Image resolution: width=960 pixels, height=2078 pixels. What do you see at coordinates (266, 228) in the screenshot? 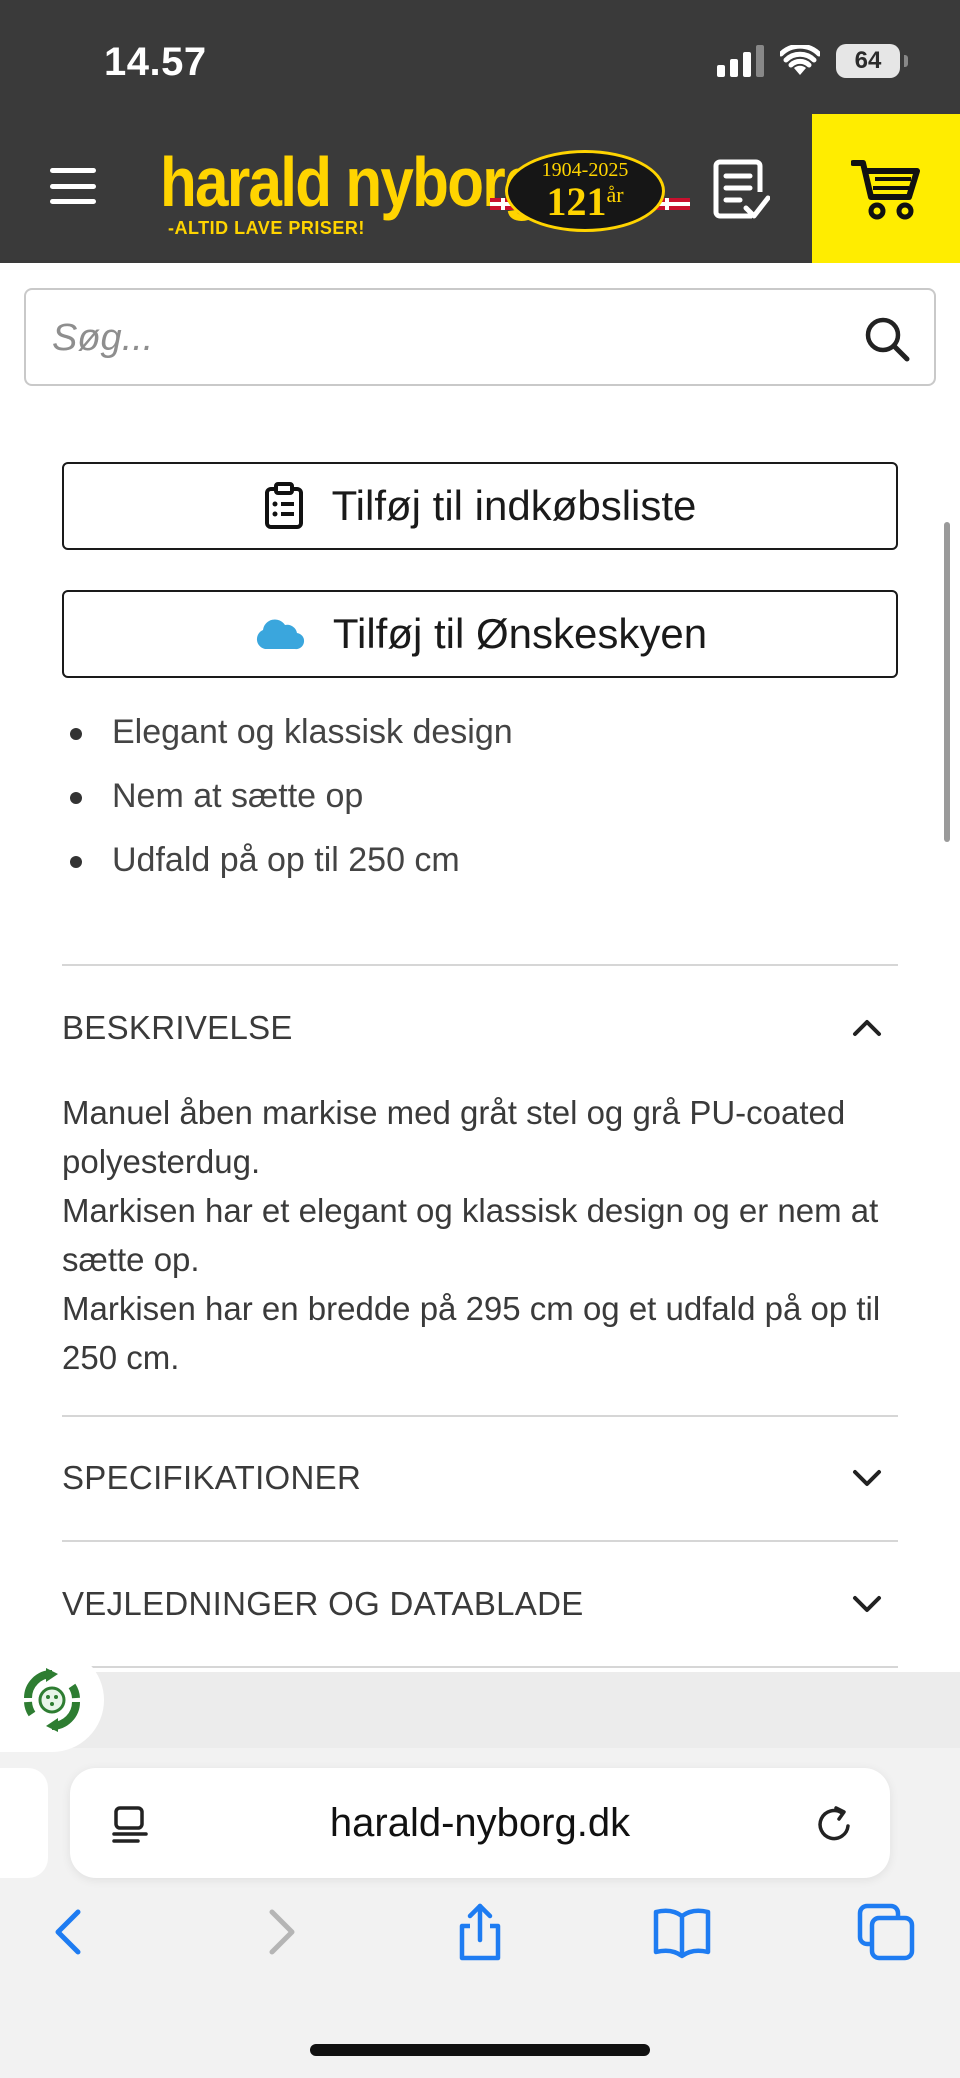
I see `logo-tagline: -ALTID LAVE PRISER!` at bounding box center [266, 228].